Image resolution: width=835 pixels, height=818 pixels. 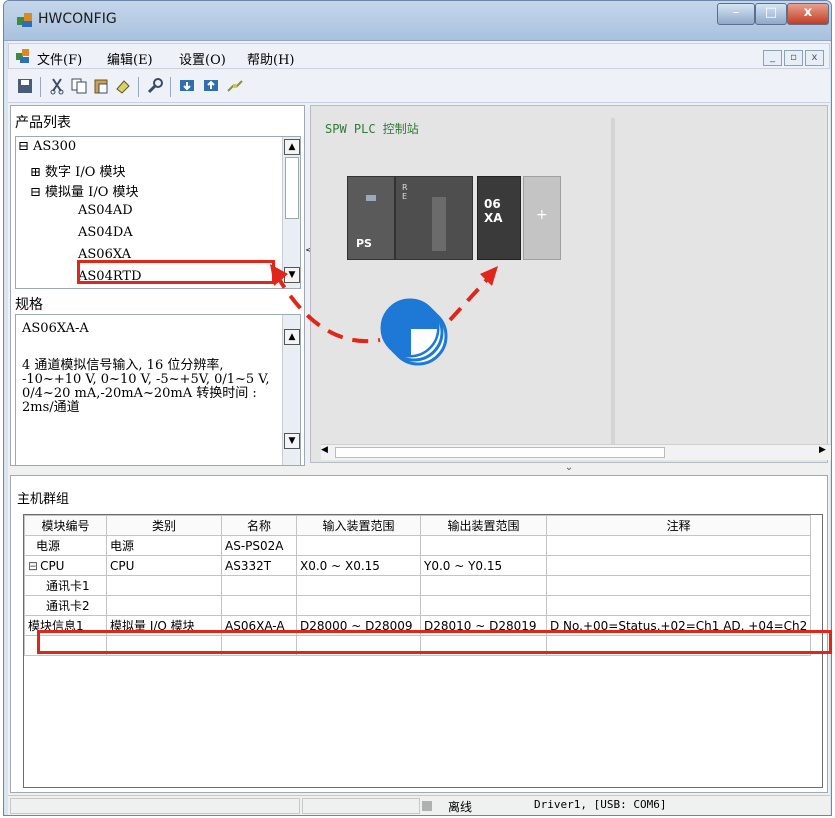 I want to click on horizontal-splitter: ⌄, so click(x=569, y=468).